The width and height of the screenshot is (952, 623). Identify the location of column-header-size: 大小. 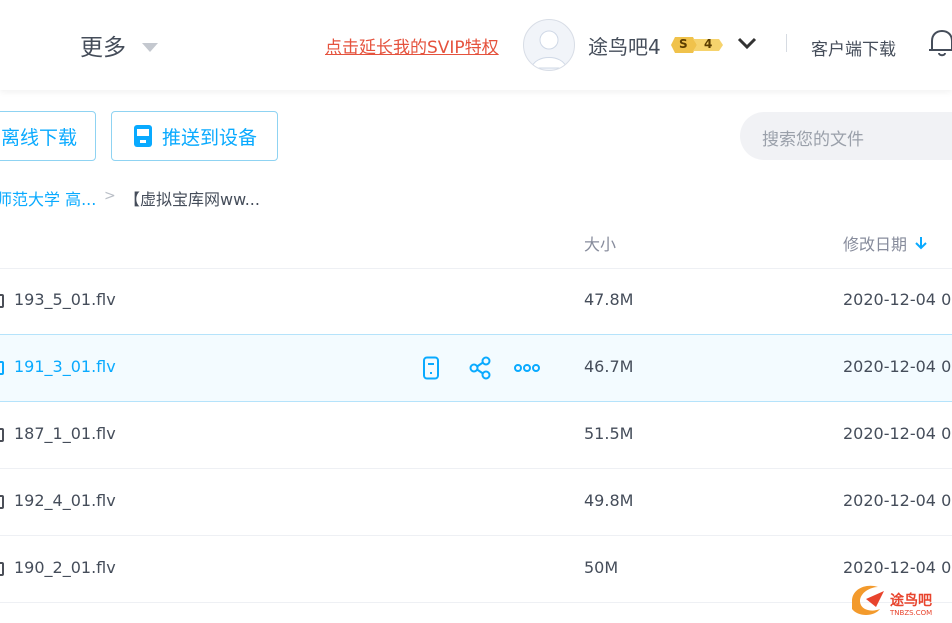
(600, 243).